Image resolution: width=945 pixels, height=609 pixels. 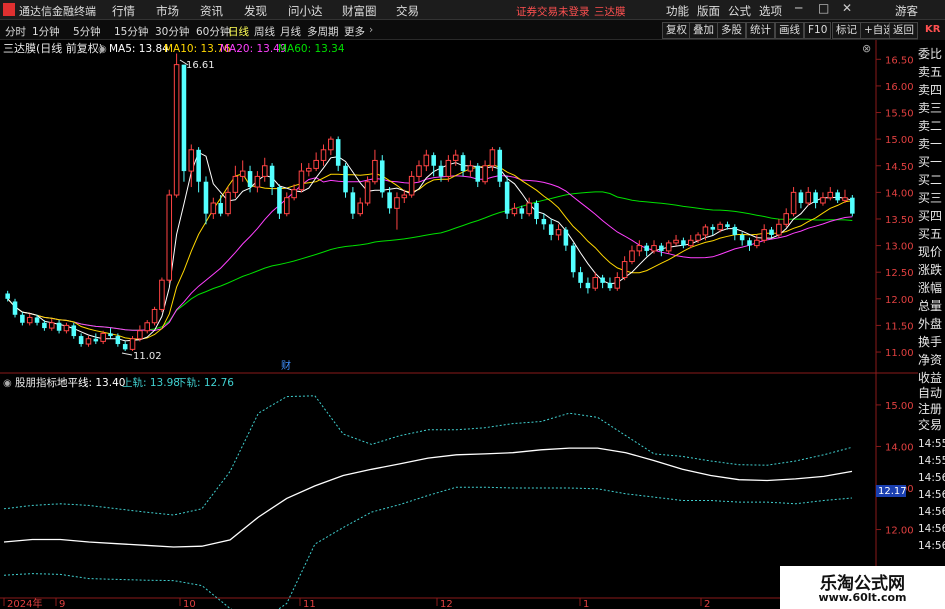 What do you see at coordinates (931, 478) in the screenshot?
I see `tick-time: 14:56` at bounding box center [931, 478].